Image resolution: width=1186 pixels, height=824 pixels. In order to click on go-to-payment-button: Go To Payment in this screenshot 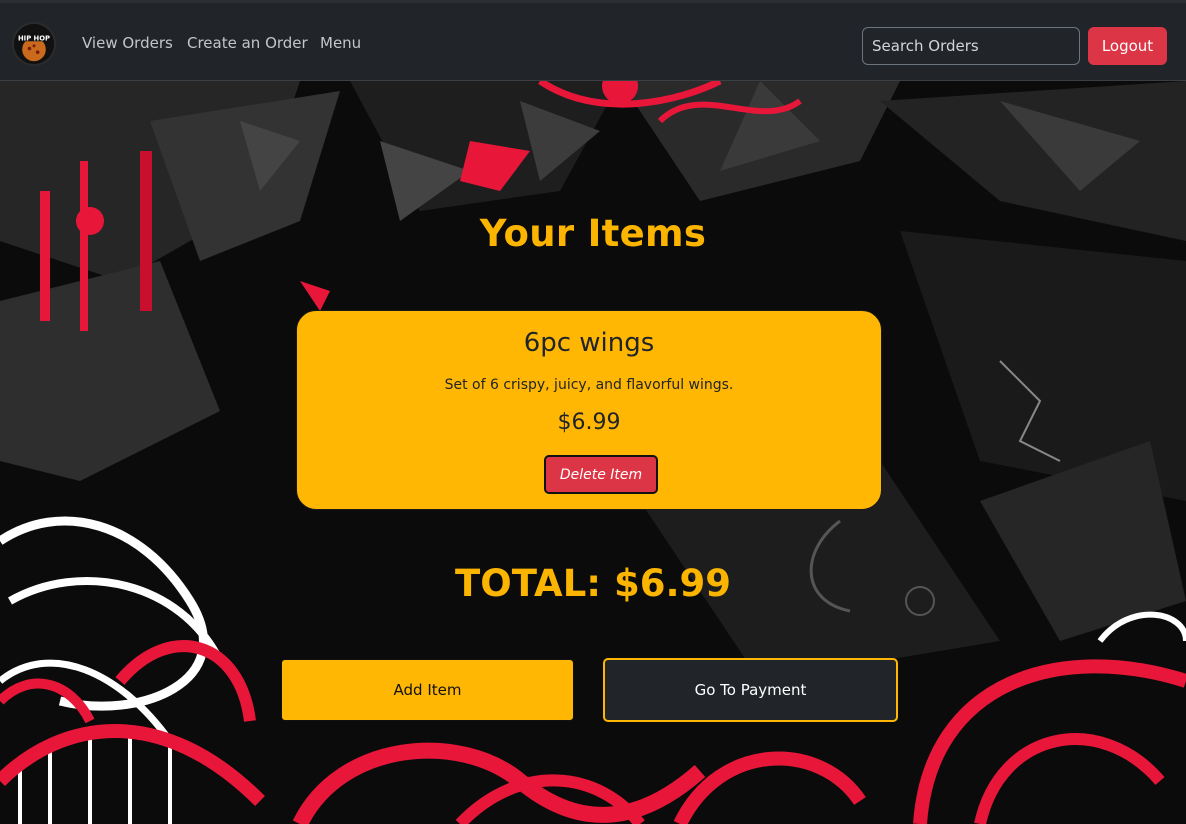, I will do `click(750, 690)`.